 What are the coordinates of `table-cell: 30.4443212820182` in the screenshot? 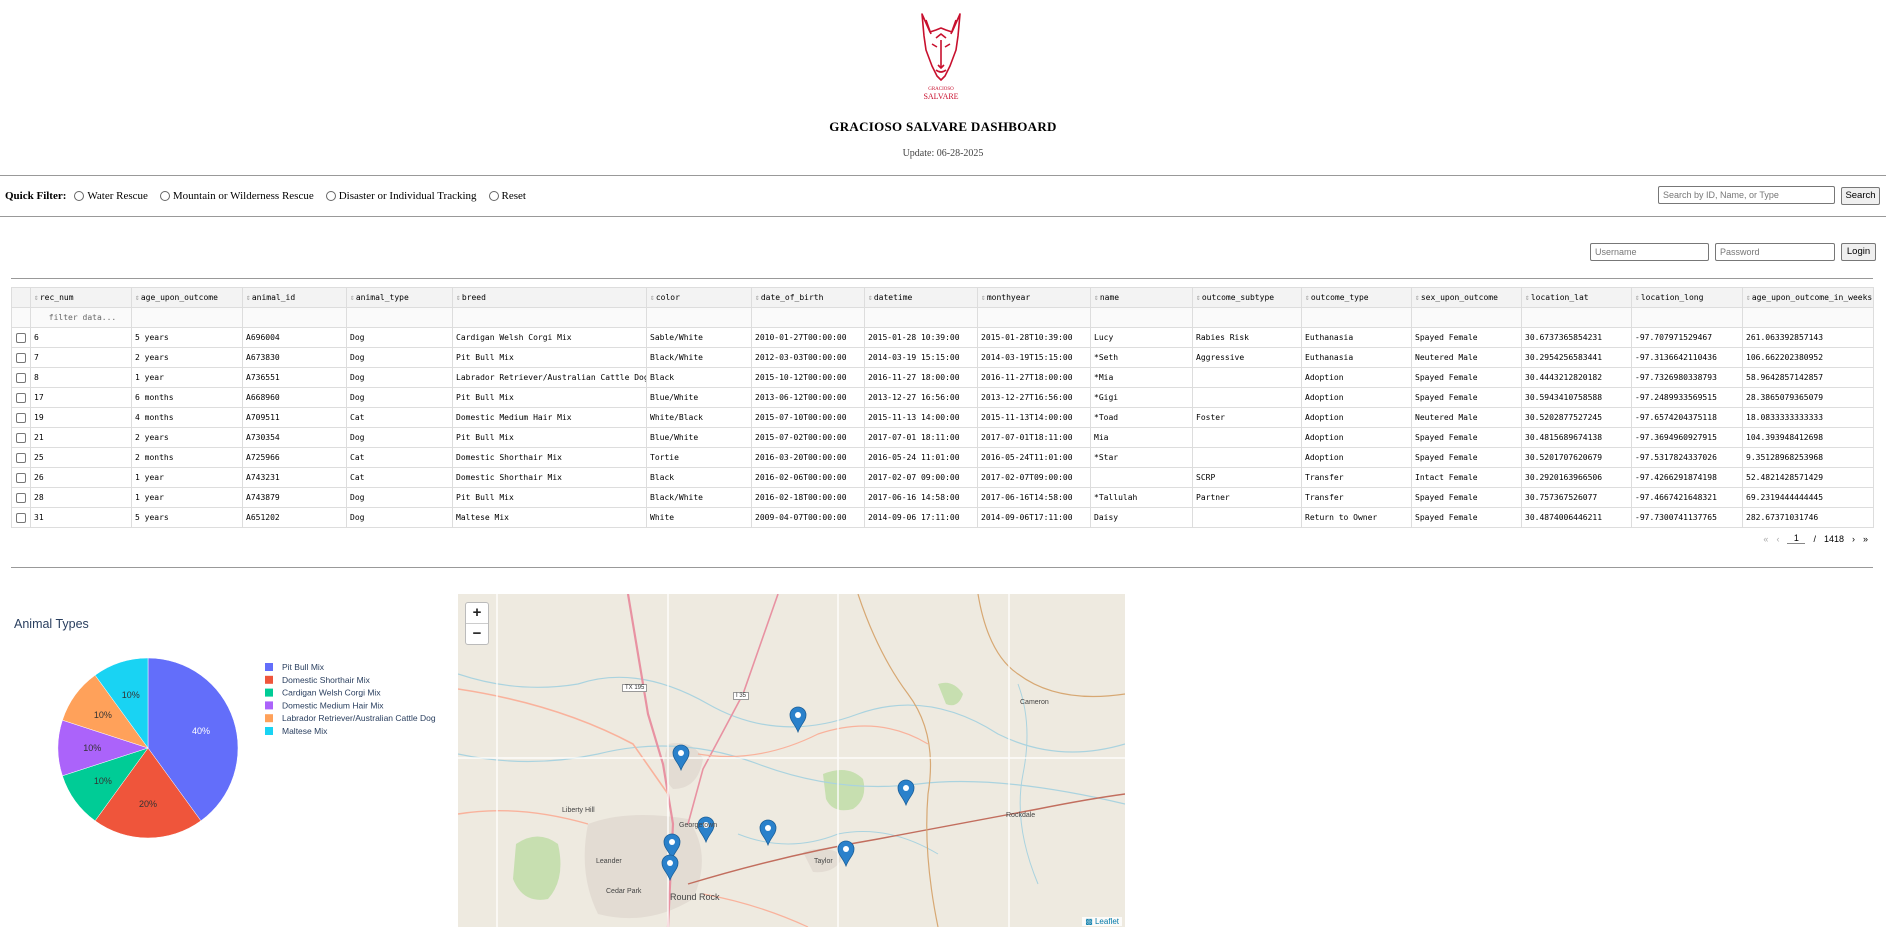 It's located at (1576, 377).